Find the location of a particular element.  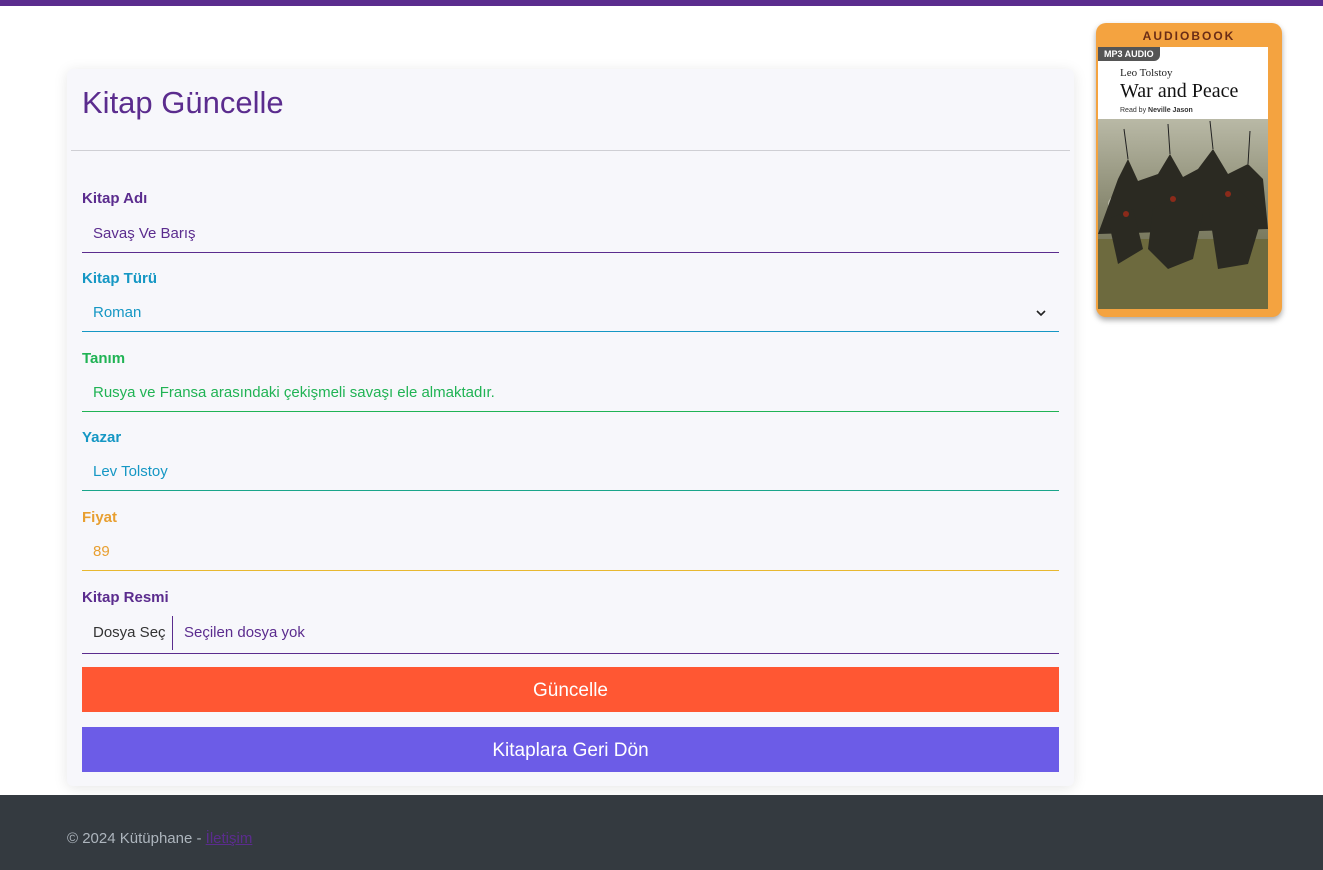

footer: © 2024 Kütüphane - İletişim is located at coordinates (661, 832).